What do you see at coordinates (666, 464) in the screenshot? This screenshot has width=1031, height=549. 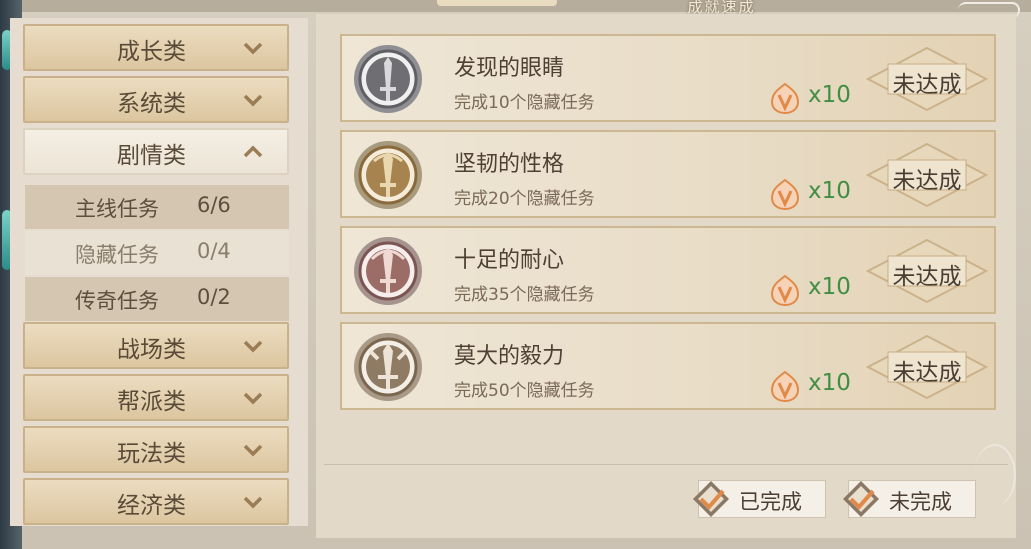 I see `divider` at bounding box center [666, 464].